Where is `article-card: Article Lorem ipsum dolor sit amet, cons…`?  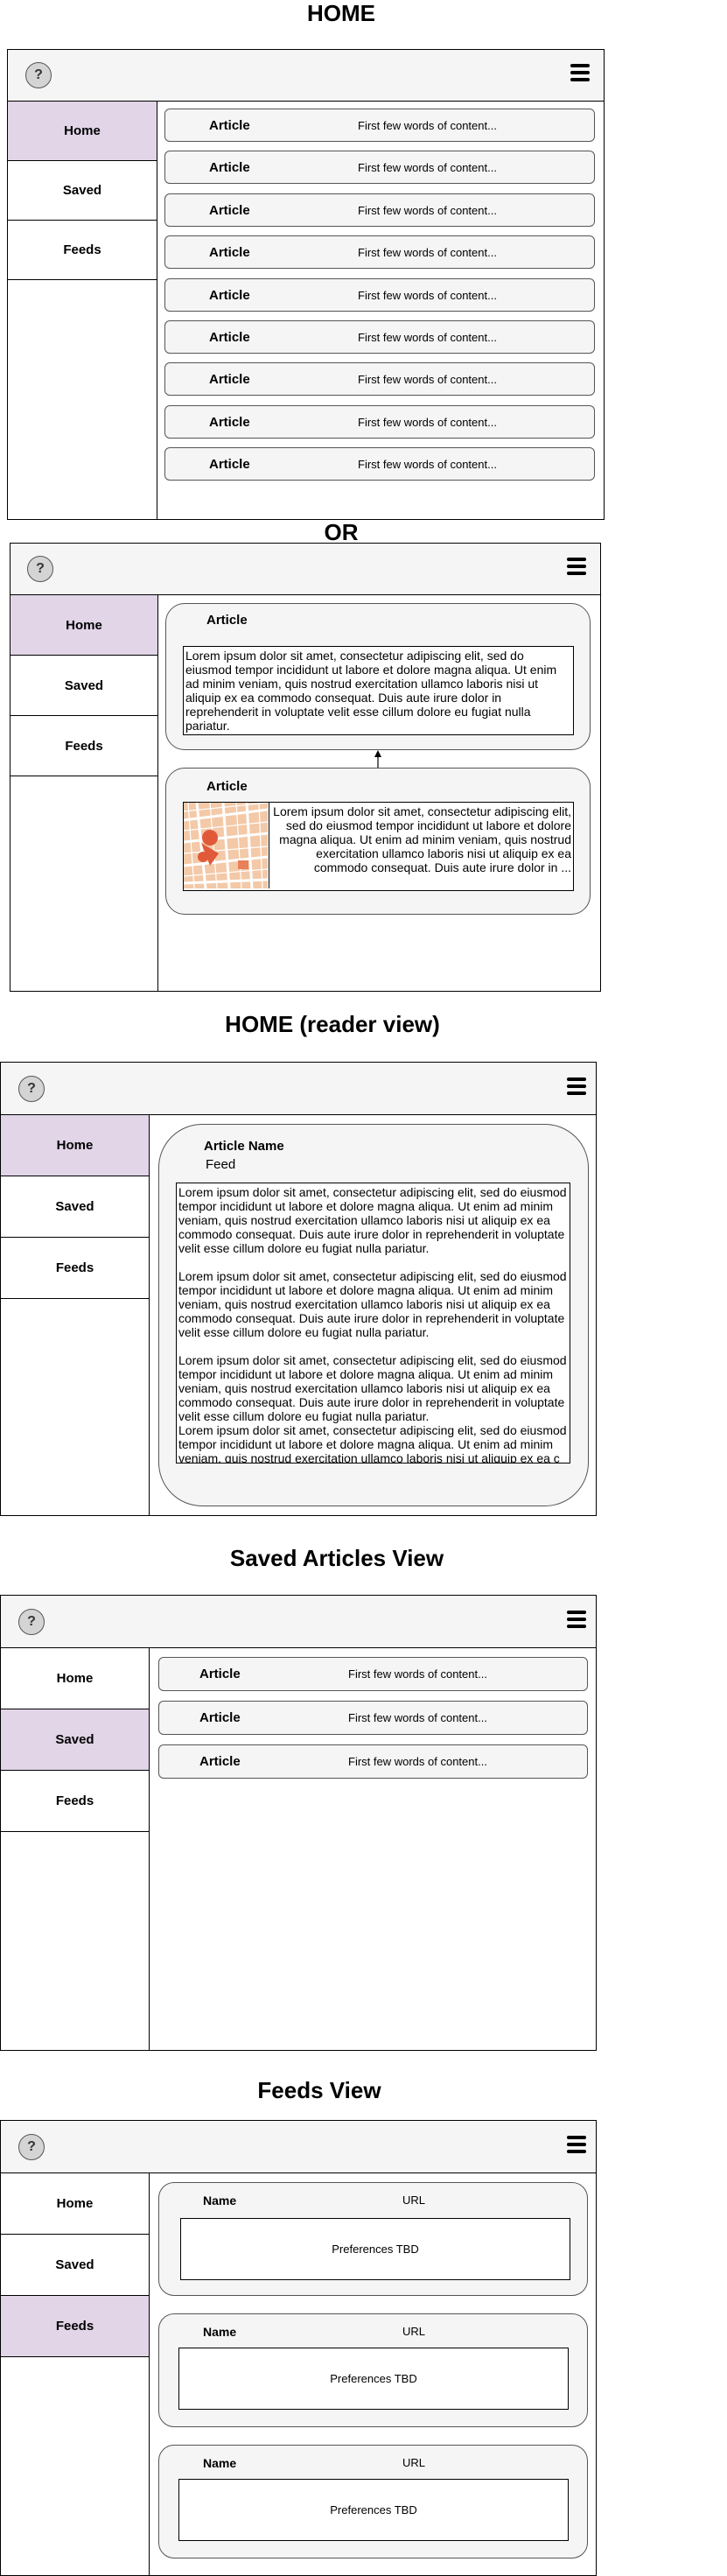 article-card: Article Lorem ipsum dolor sit amet, cons… is located at coordinates (378, 677).